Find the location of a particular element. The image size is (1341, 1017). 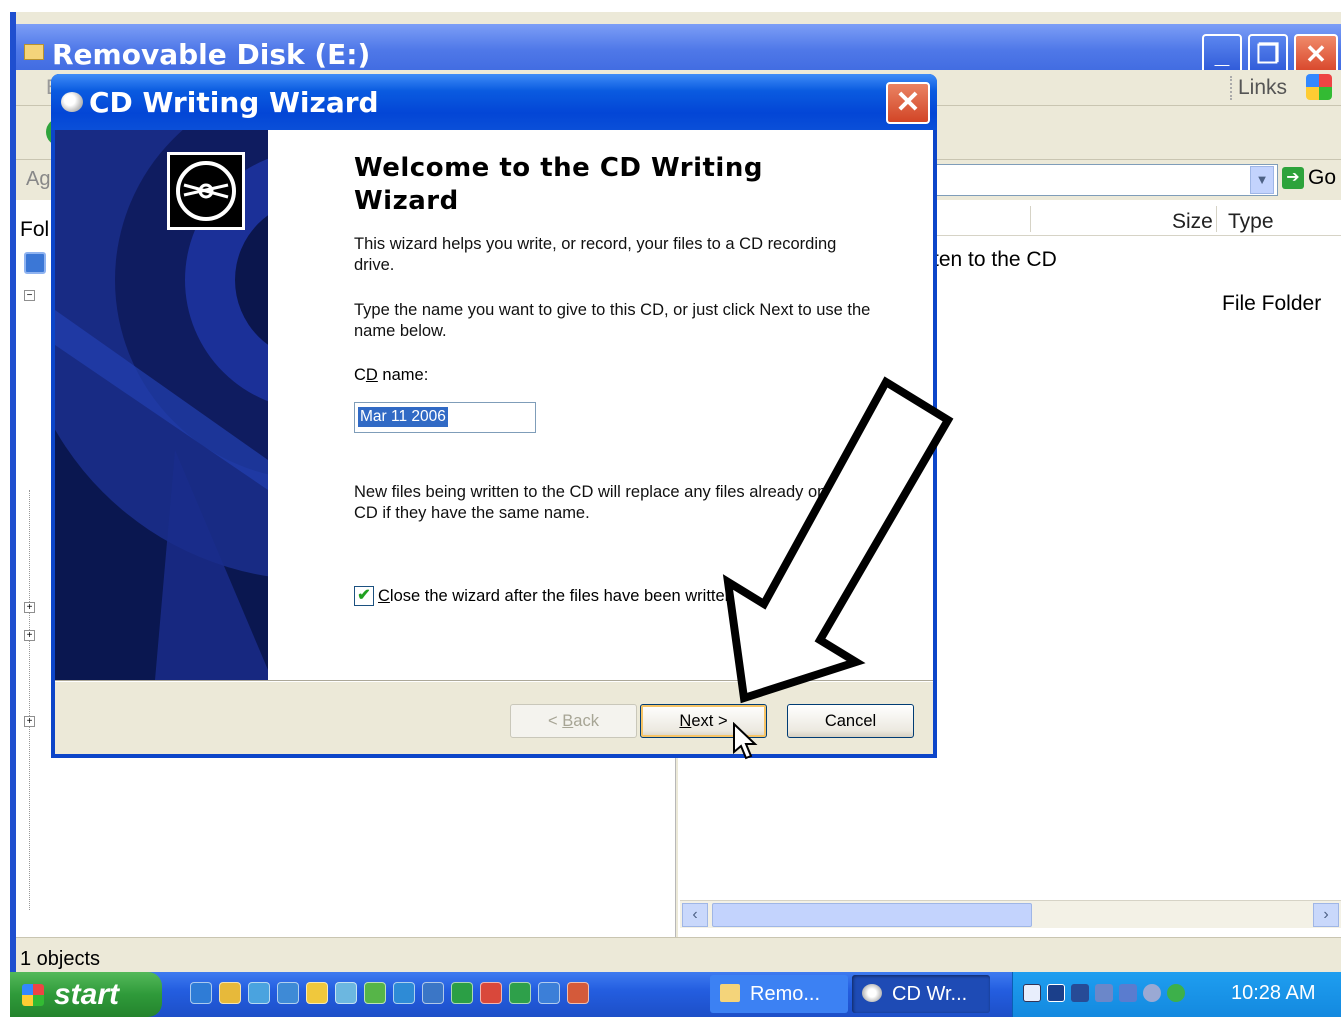

scroll-thumb is located at coordinates (872, 915).